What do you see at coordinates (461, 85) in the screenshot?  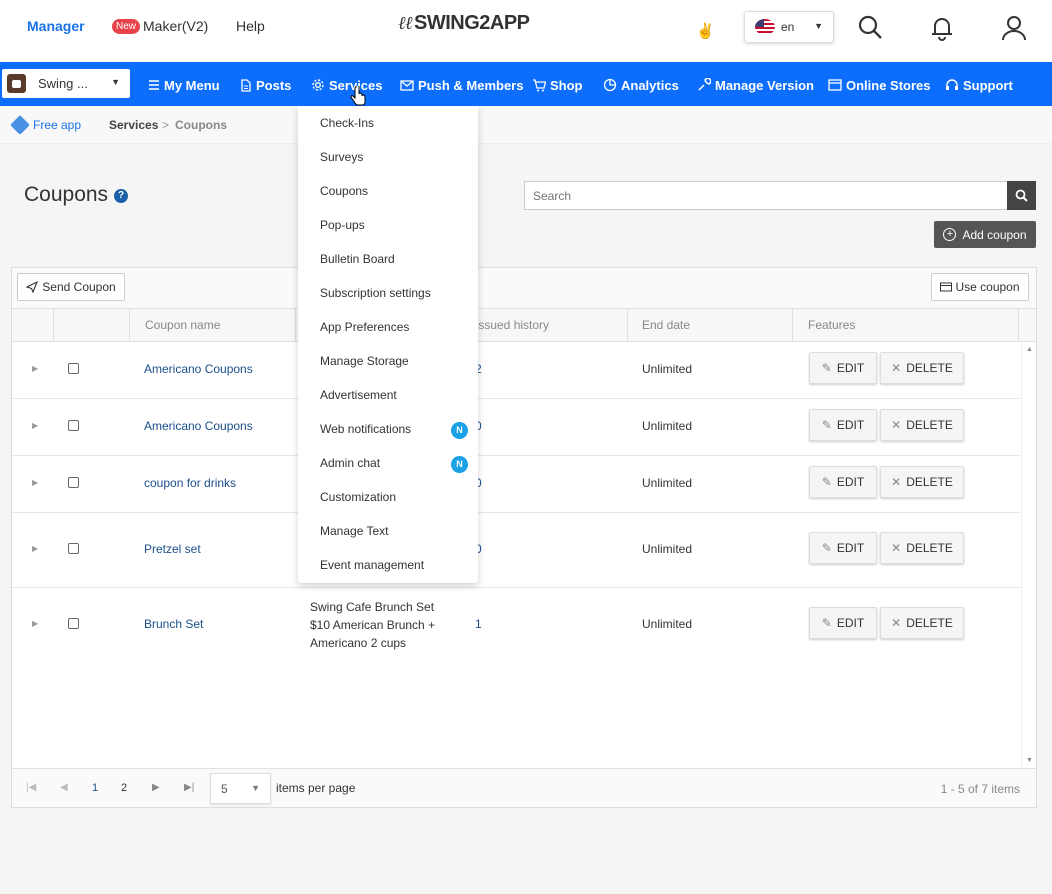 I see `nav-push-members: Push & Members` at bounding box center [461, 85].